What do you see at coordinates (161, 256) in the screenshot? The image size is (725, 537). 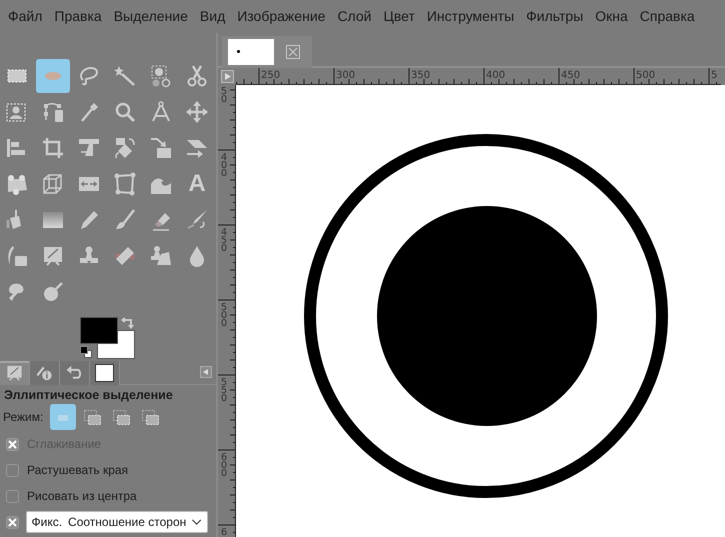 I see `stamp-perspective-icon` at bounding box center [161, 256].